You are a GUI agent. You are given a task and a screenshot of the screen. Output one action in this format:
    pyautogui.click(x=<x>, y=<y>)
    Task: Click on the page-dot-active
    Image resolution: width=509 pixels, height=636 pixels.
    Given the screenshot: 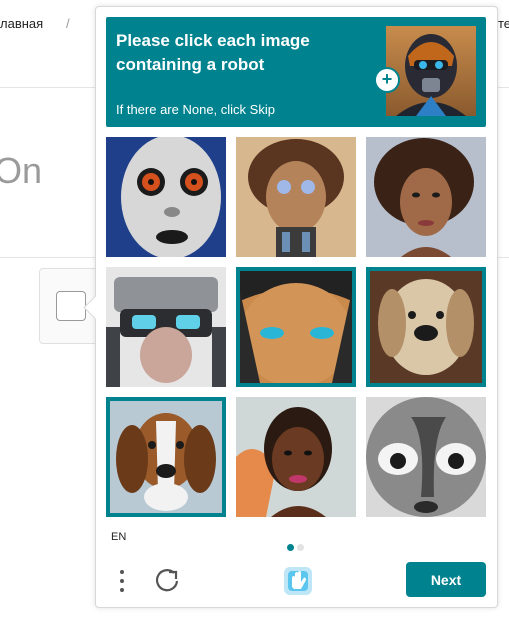 What is the action you would take?
    pyautogui.click(x=290, y=547)
    